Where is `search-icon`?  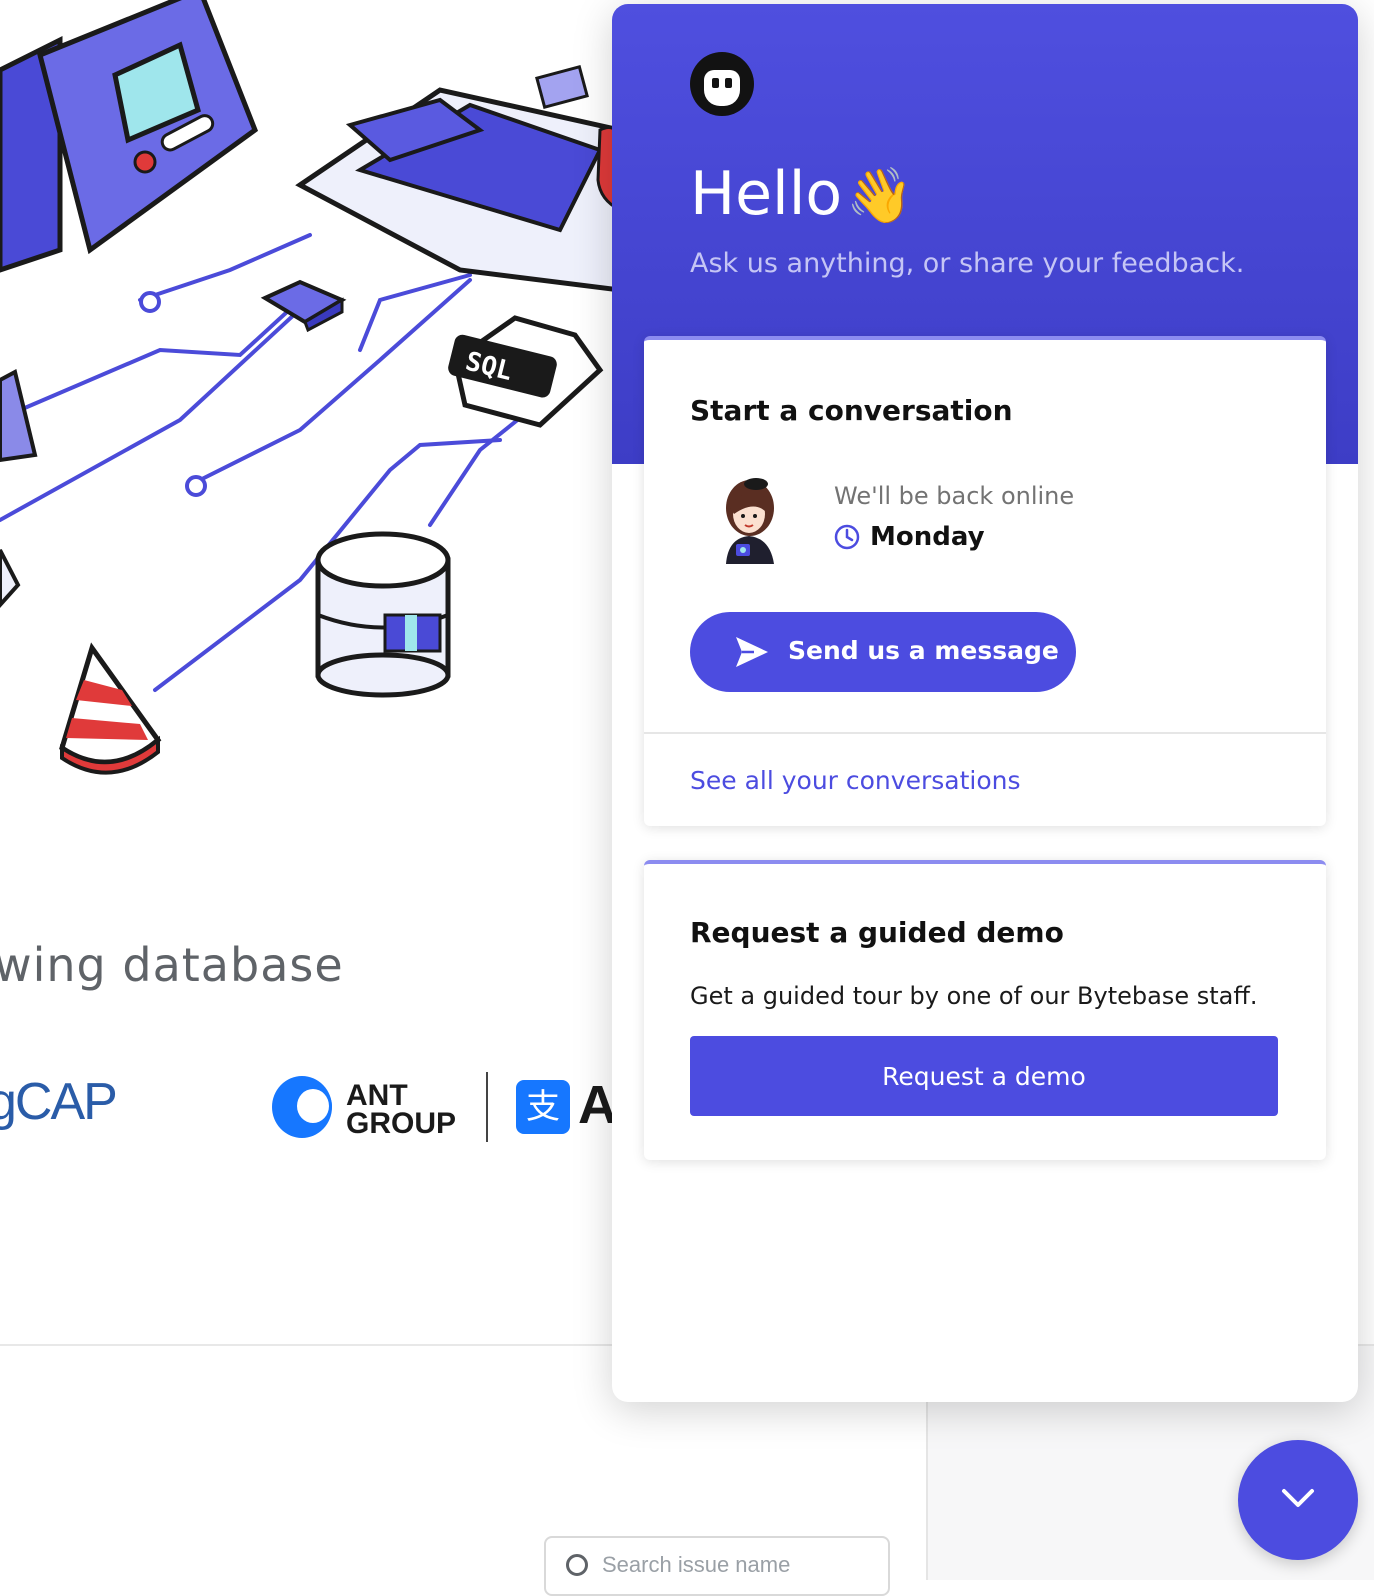
search-icon is located at coordinates (577, 1565).